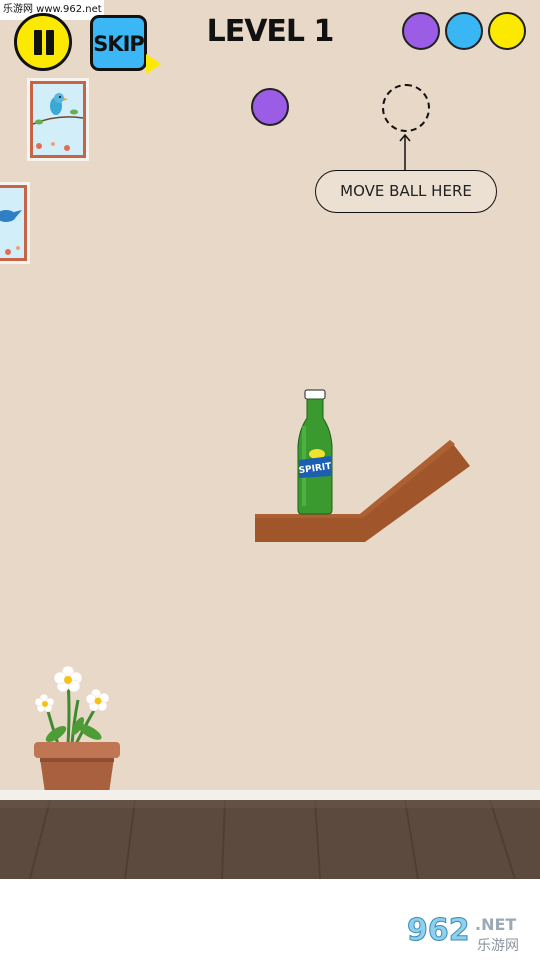 The image size is (540, 960). What do you see at coordinates (406, 108) in the screenshot?
I see `target-circle` at bounding box center [406, 108].